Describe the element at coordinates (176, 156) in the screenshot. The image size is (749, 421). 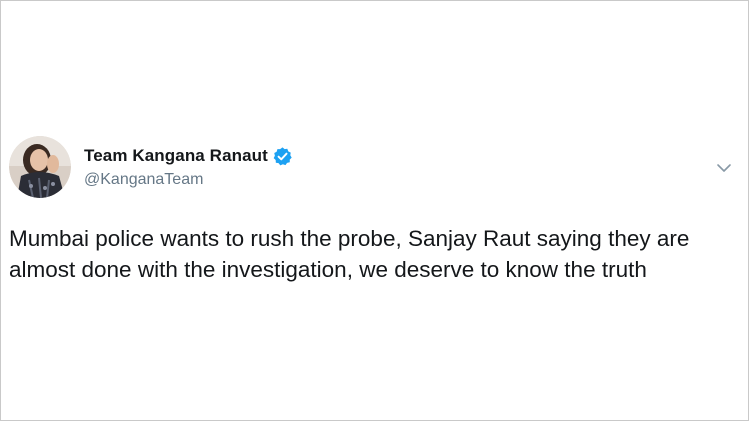
I see `author-display-name: Team Kangana Ranaut` at that location.